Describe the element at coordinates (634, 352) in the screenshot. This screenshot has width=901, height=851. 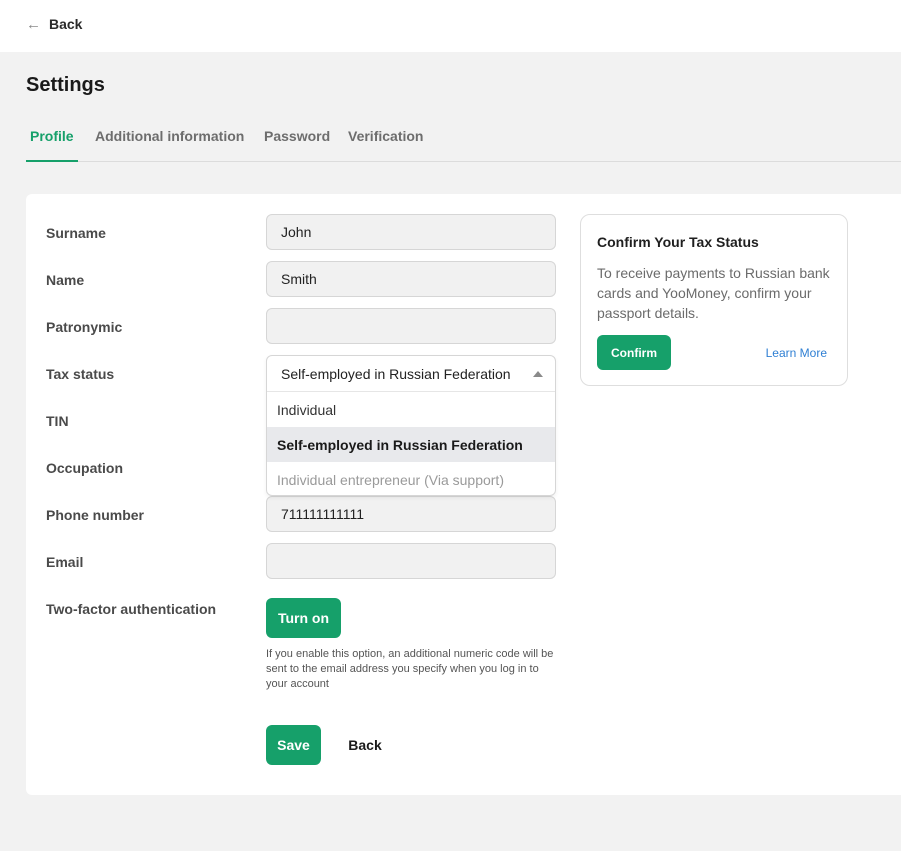
I see `confirm-button: Confirm` at that location.